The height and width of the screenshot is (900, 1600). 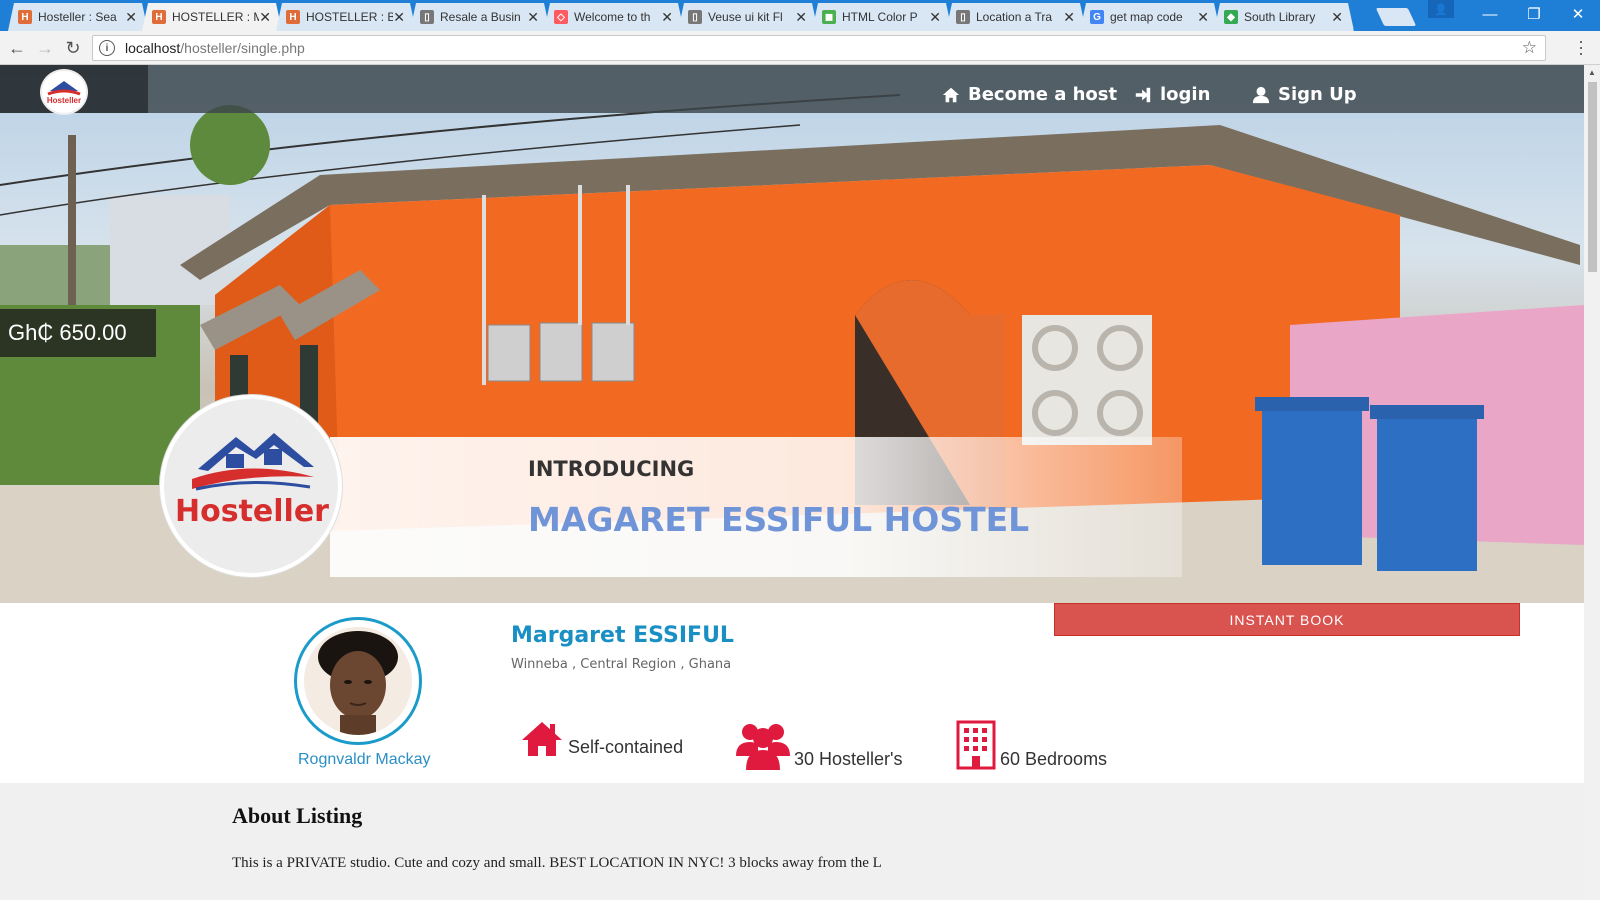 What do you see at coordinates (819, 745) in the screenshot?
I see `feature-hostellers: 30 Hosteller's` at bounding box center [819, 745].